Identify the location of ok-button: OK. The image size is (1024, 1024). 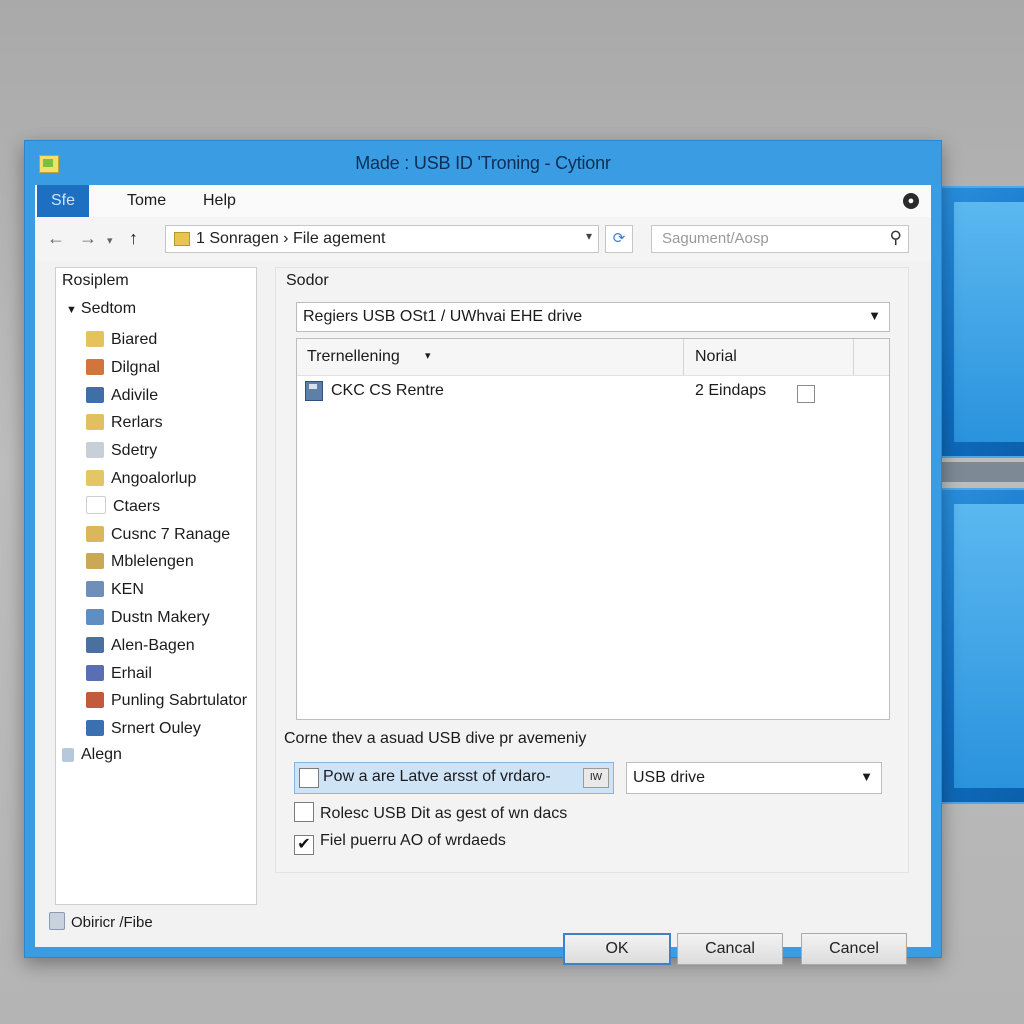
(617, 949).